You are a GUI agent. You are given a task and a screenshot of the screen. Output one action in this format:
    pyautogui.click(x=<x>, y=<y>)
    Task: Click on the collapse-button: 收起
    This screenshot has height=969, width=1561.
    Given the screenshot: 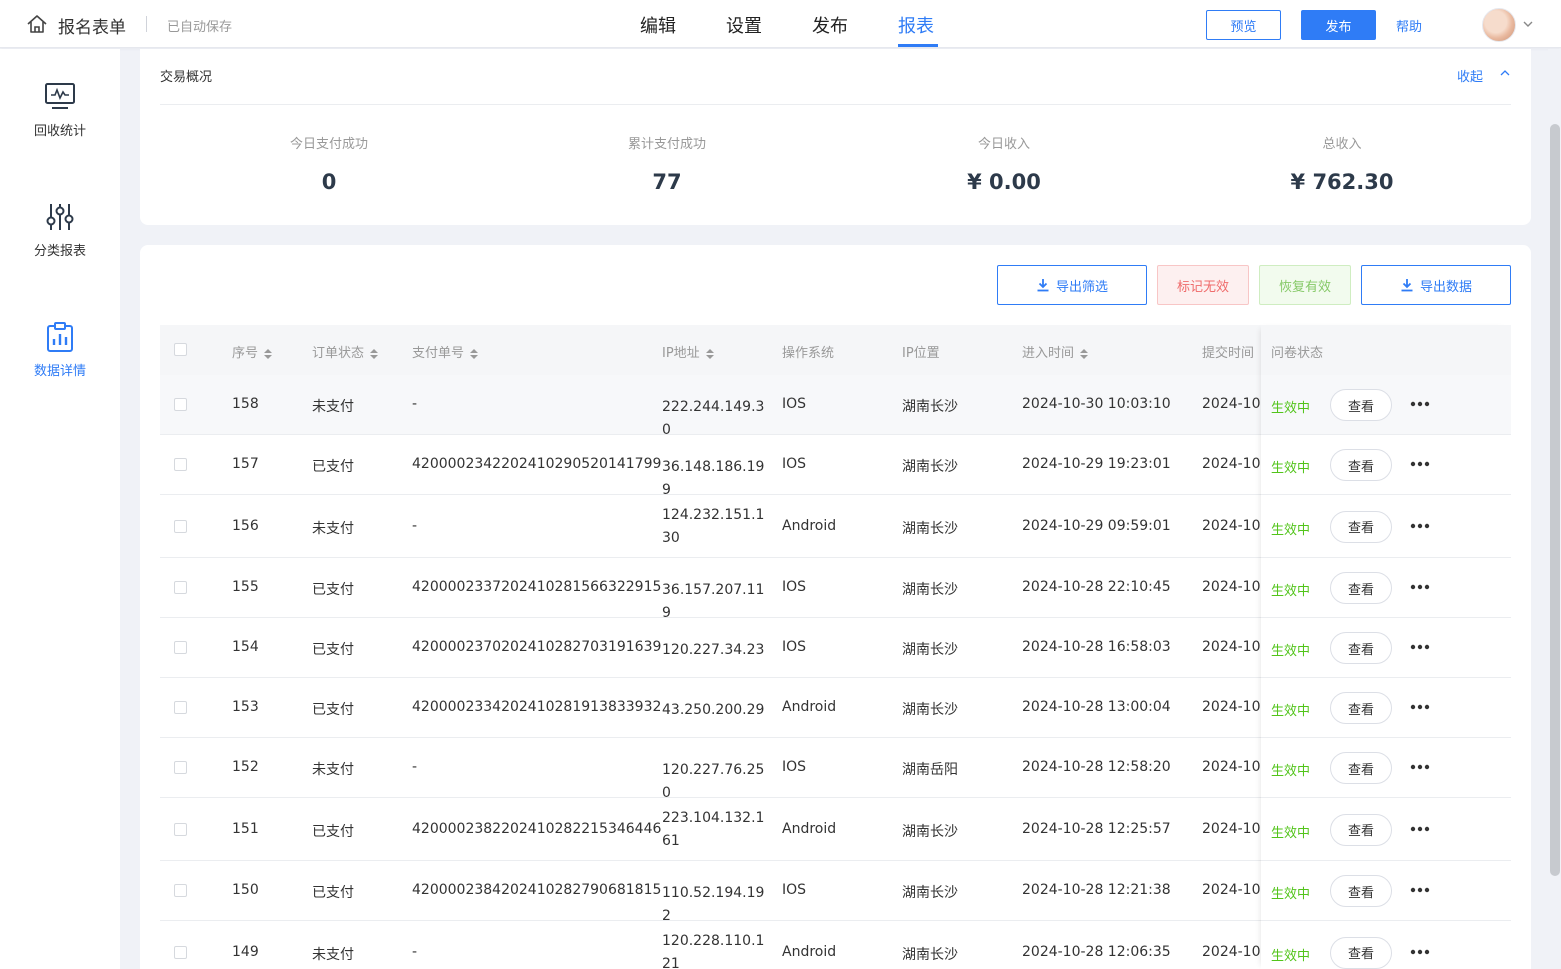 What is the action you would take?
    pyautogui.click(x=1470, y=75)
    